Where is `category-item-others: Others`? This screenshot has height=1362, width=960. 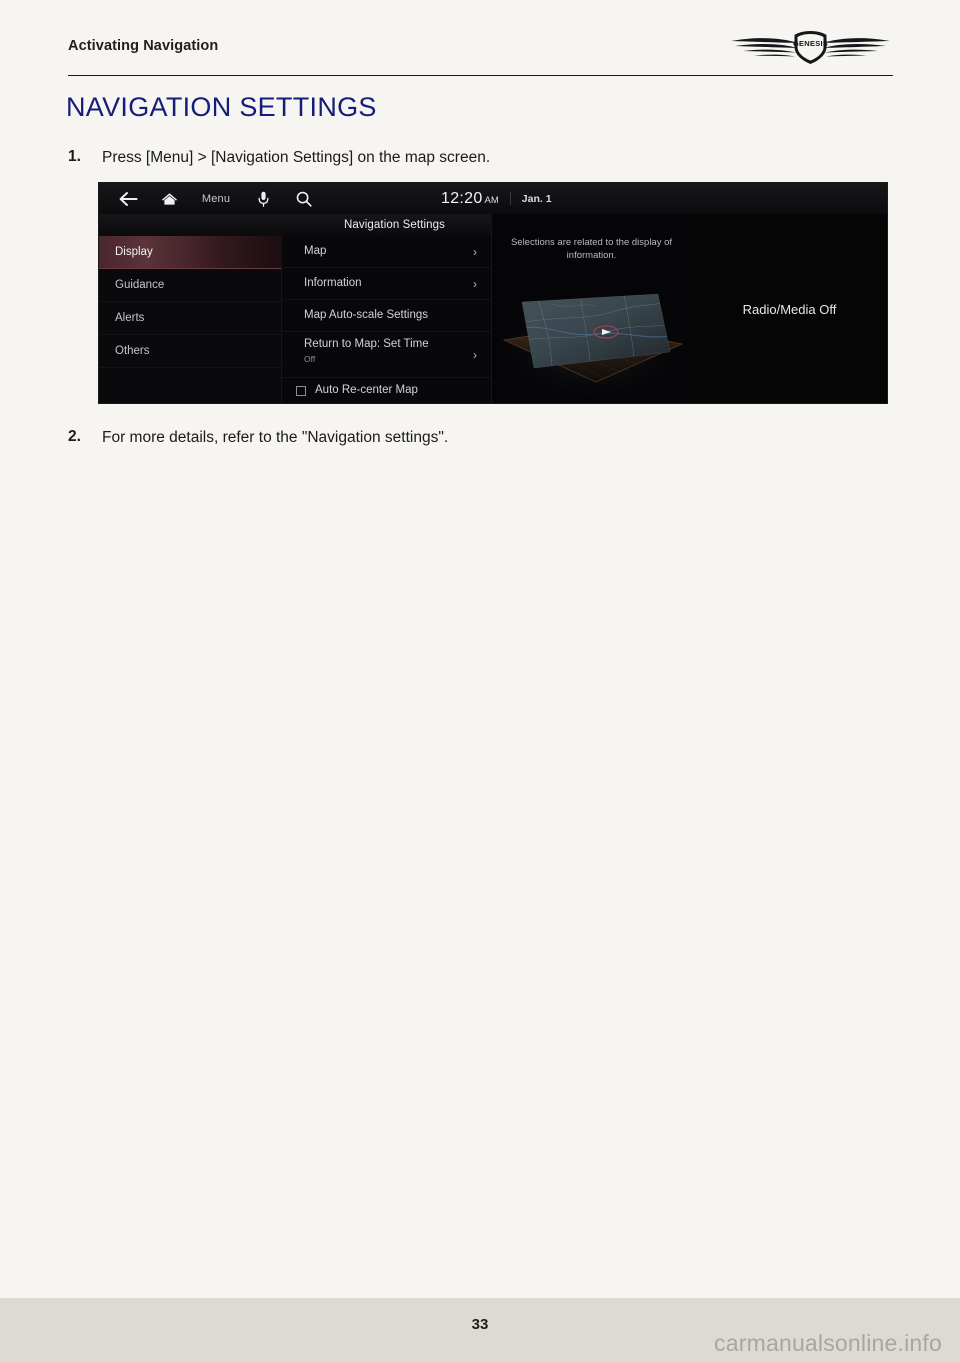
category-item-others: Others is located at coordinates (190, 351).